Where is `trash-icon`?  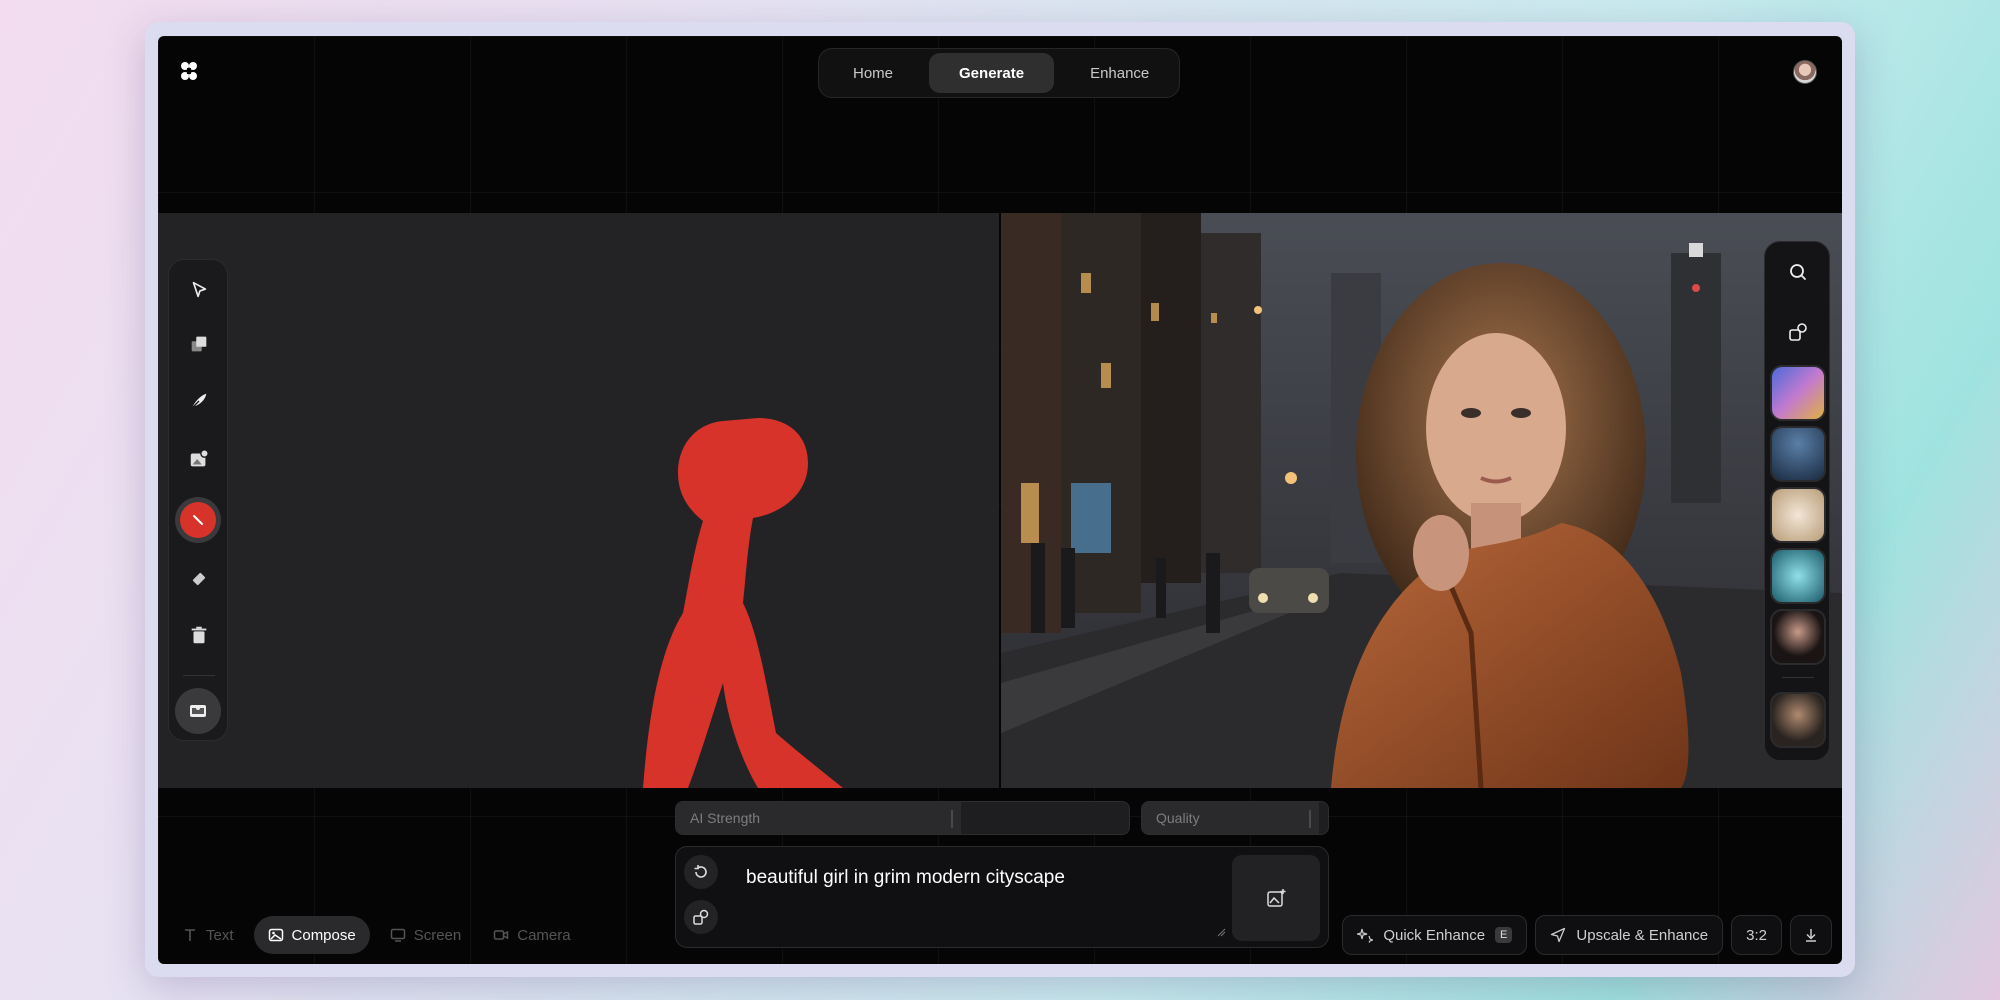 trash-icon is located at coordinates (199, 635).